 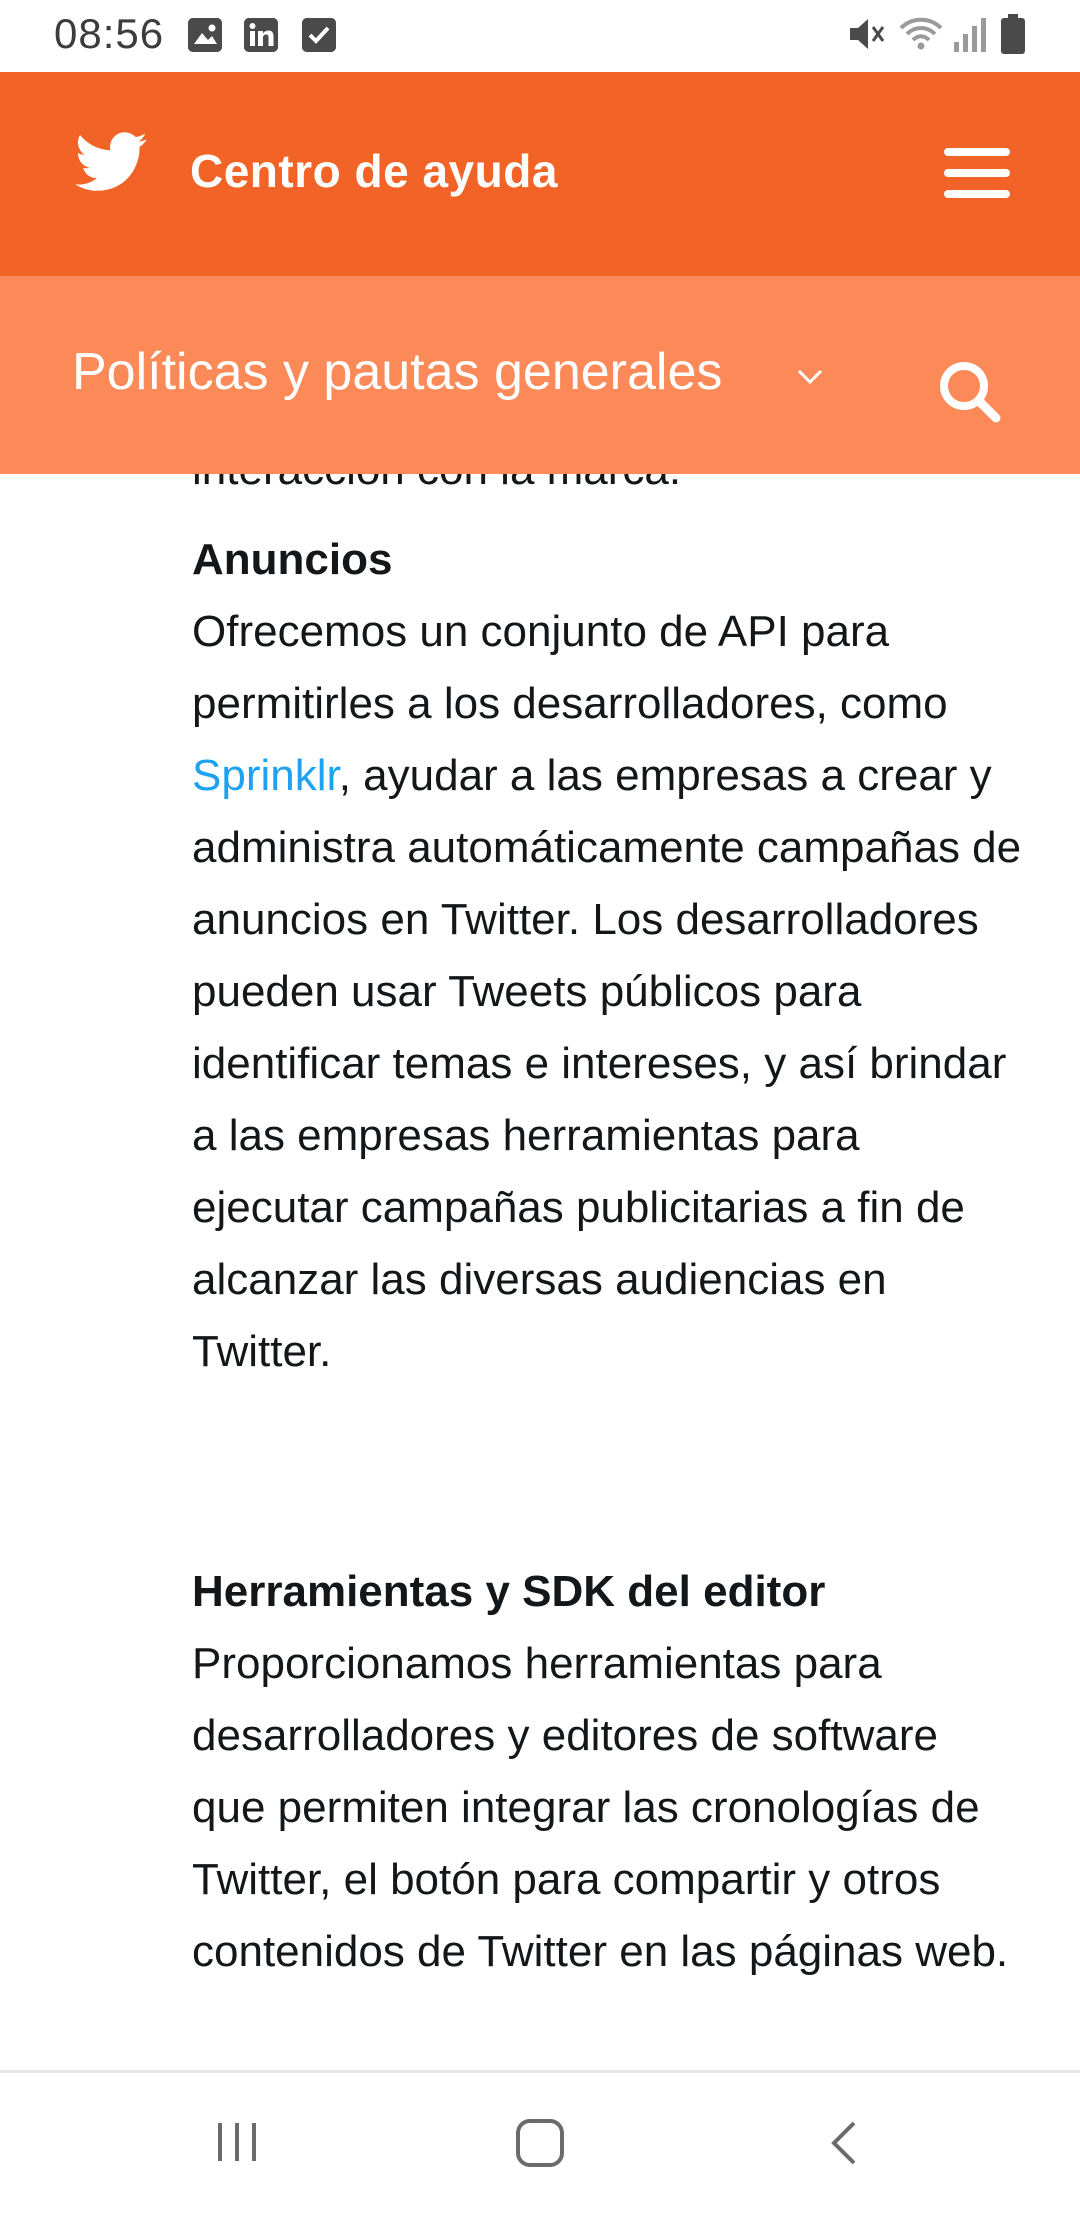 I want to click on section-bar: Políticas y pautas generales, so click(x=540, y=375).